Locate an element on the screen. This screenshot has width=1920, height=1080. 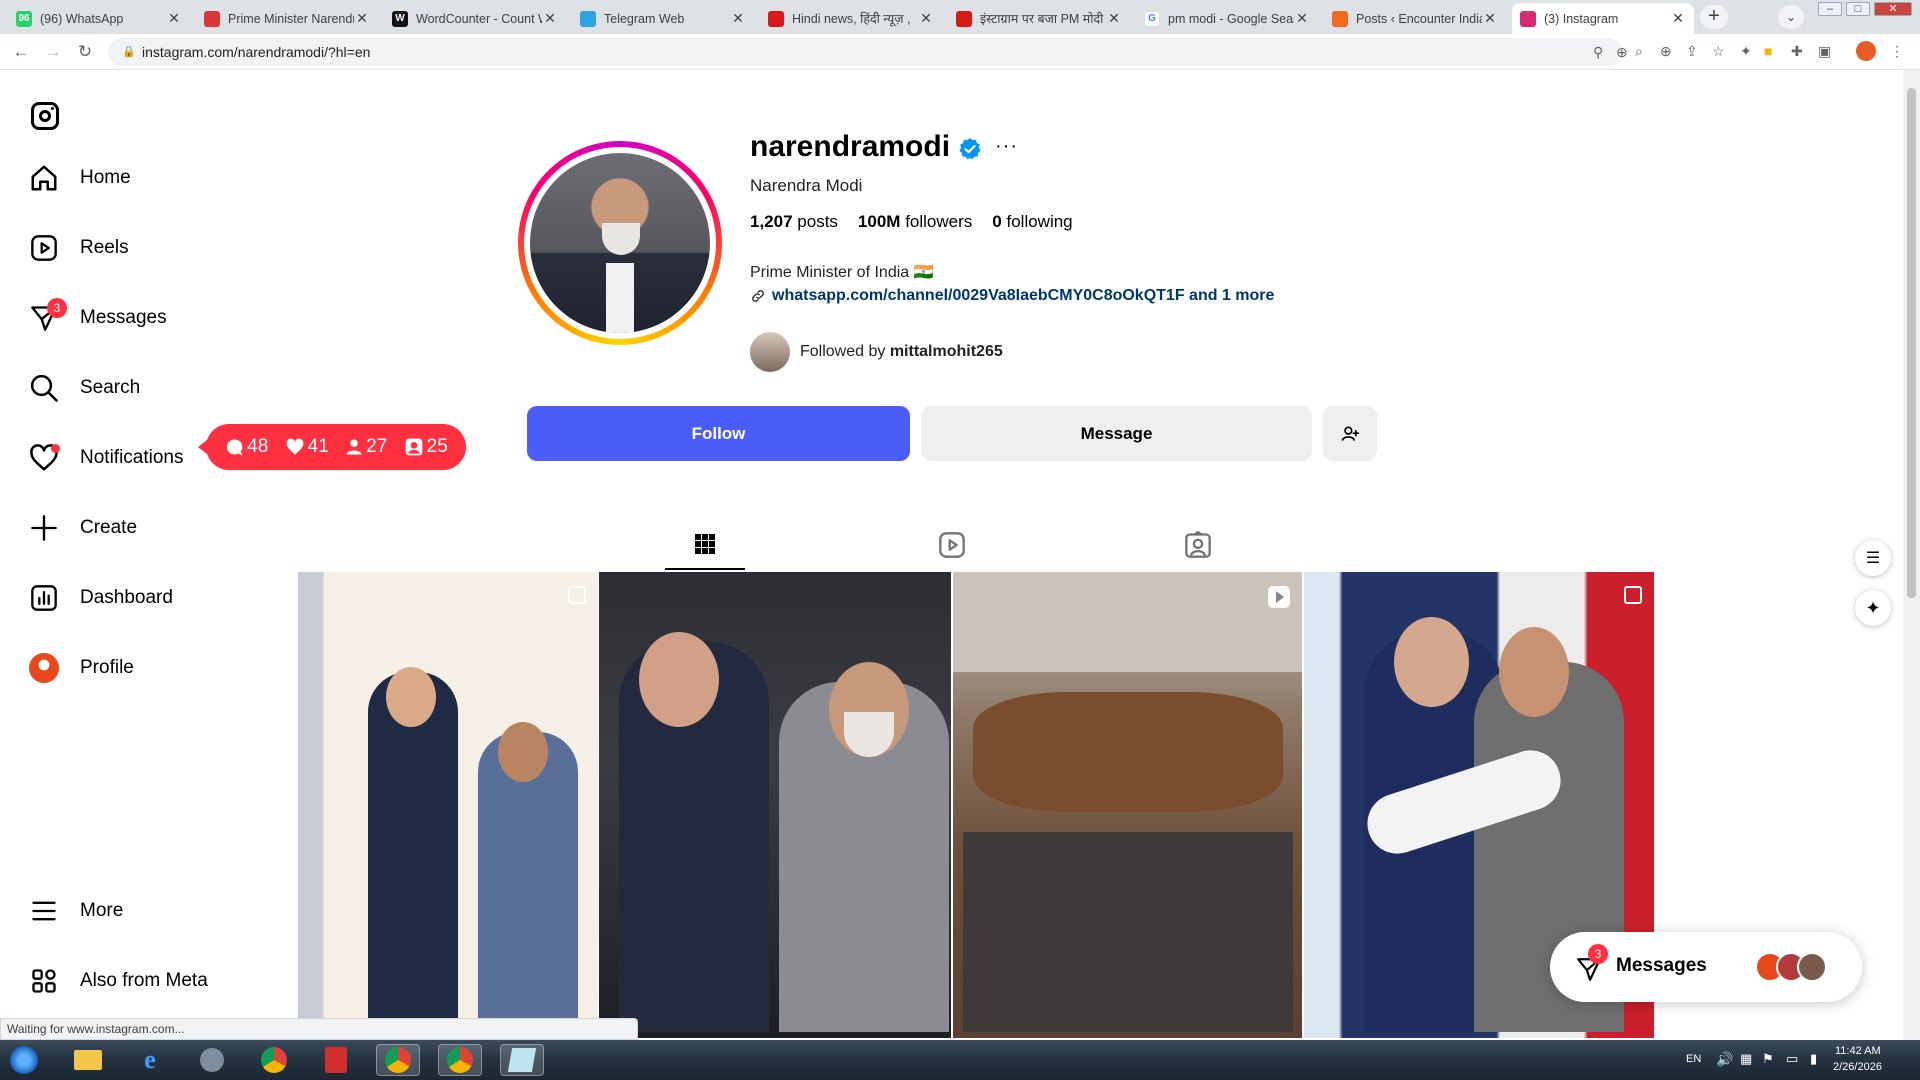
battery-icon: ▮ is located at coordinates (1813, 1059).